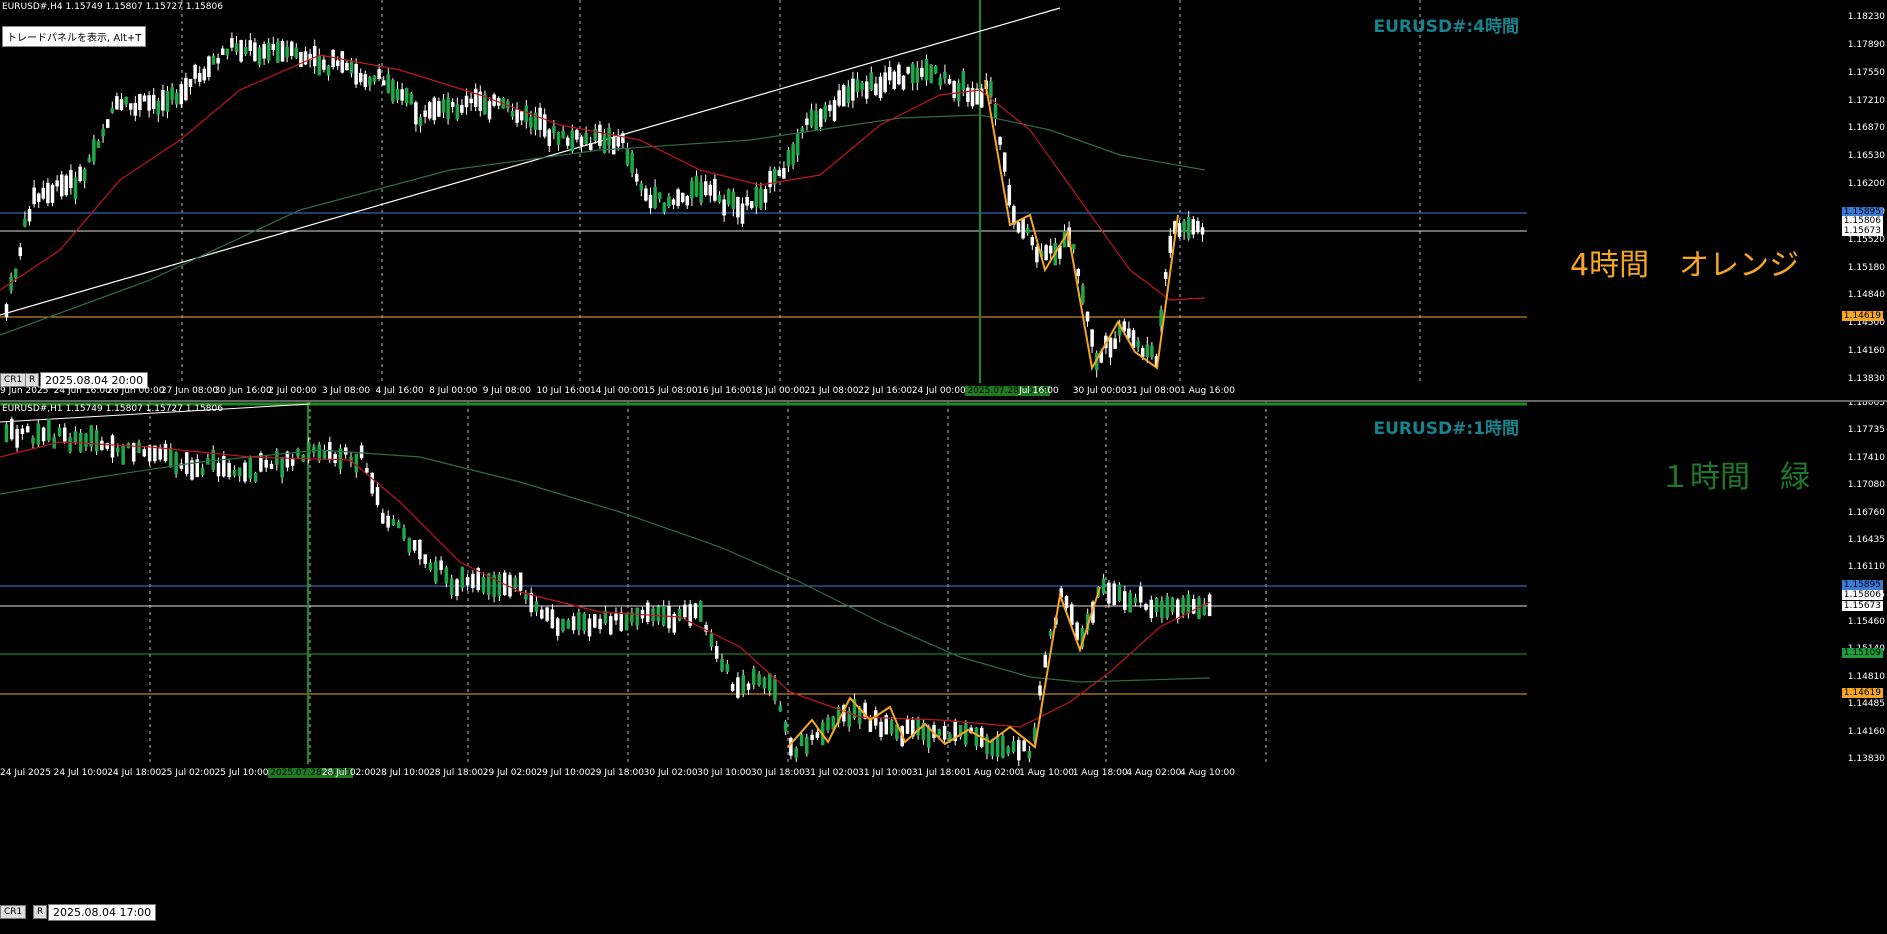 The width and height of the screenshot is (1887, 934). What do you see at coordinates (1862, 231) in the screenshot?
I see `price-level-label: 1.15673` at bounding box center [1862, 231].